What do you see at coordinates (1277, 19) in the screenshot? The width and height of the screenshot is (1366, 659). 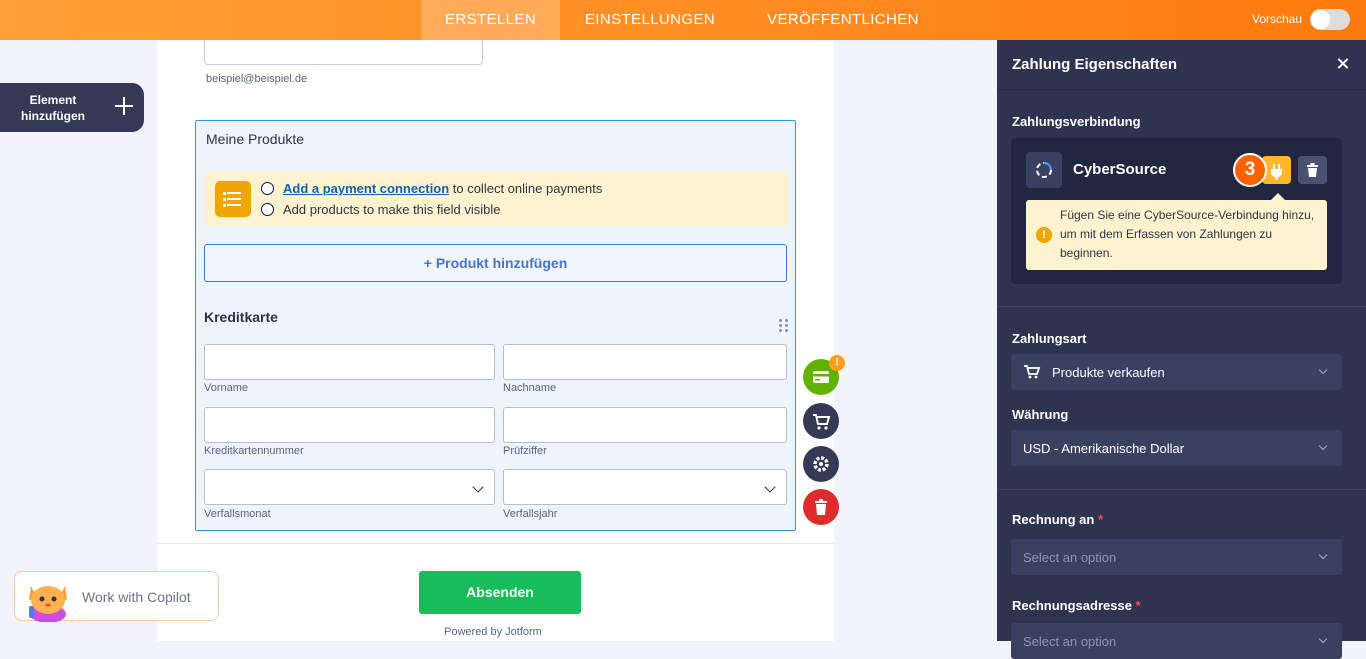 I see `preview-label: Vorschau` at bounding box center [1277, 19].